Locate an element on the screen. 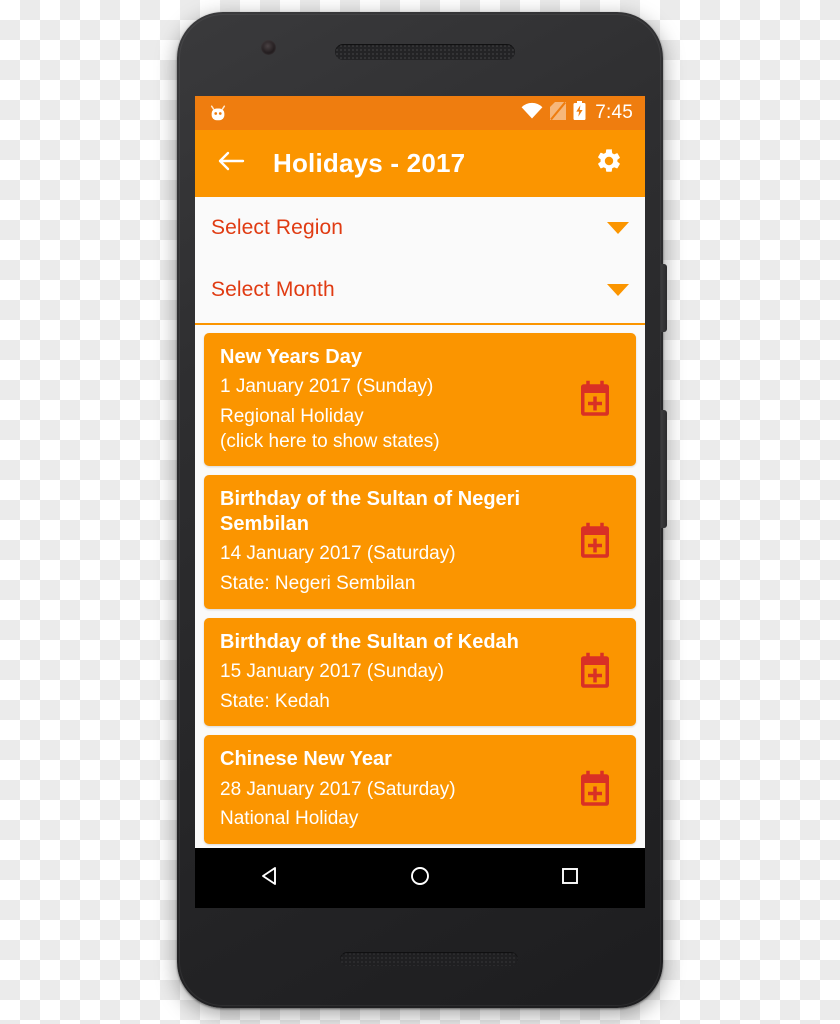 The width and height of the screenshot is (840, 1024). settings-button is located at coordinates (609, 164).